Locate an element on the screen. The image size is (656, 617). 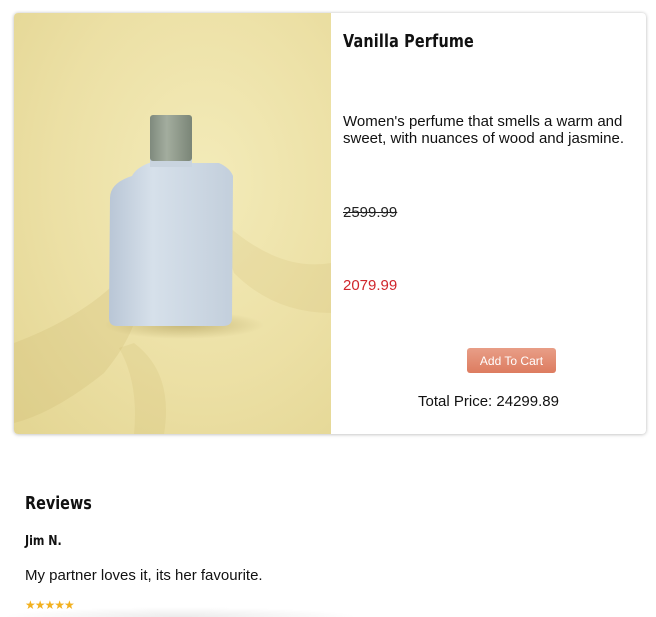
review-text: My partner loves it, its her favourite. is located at coordinates (144, 575).